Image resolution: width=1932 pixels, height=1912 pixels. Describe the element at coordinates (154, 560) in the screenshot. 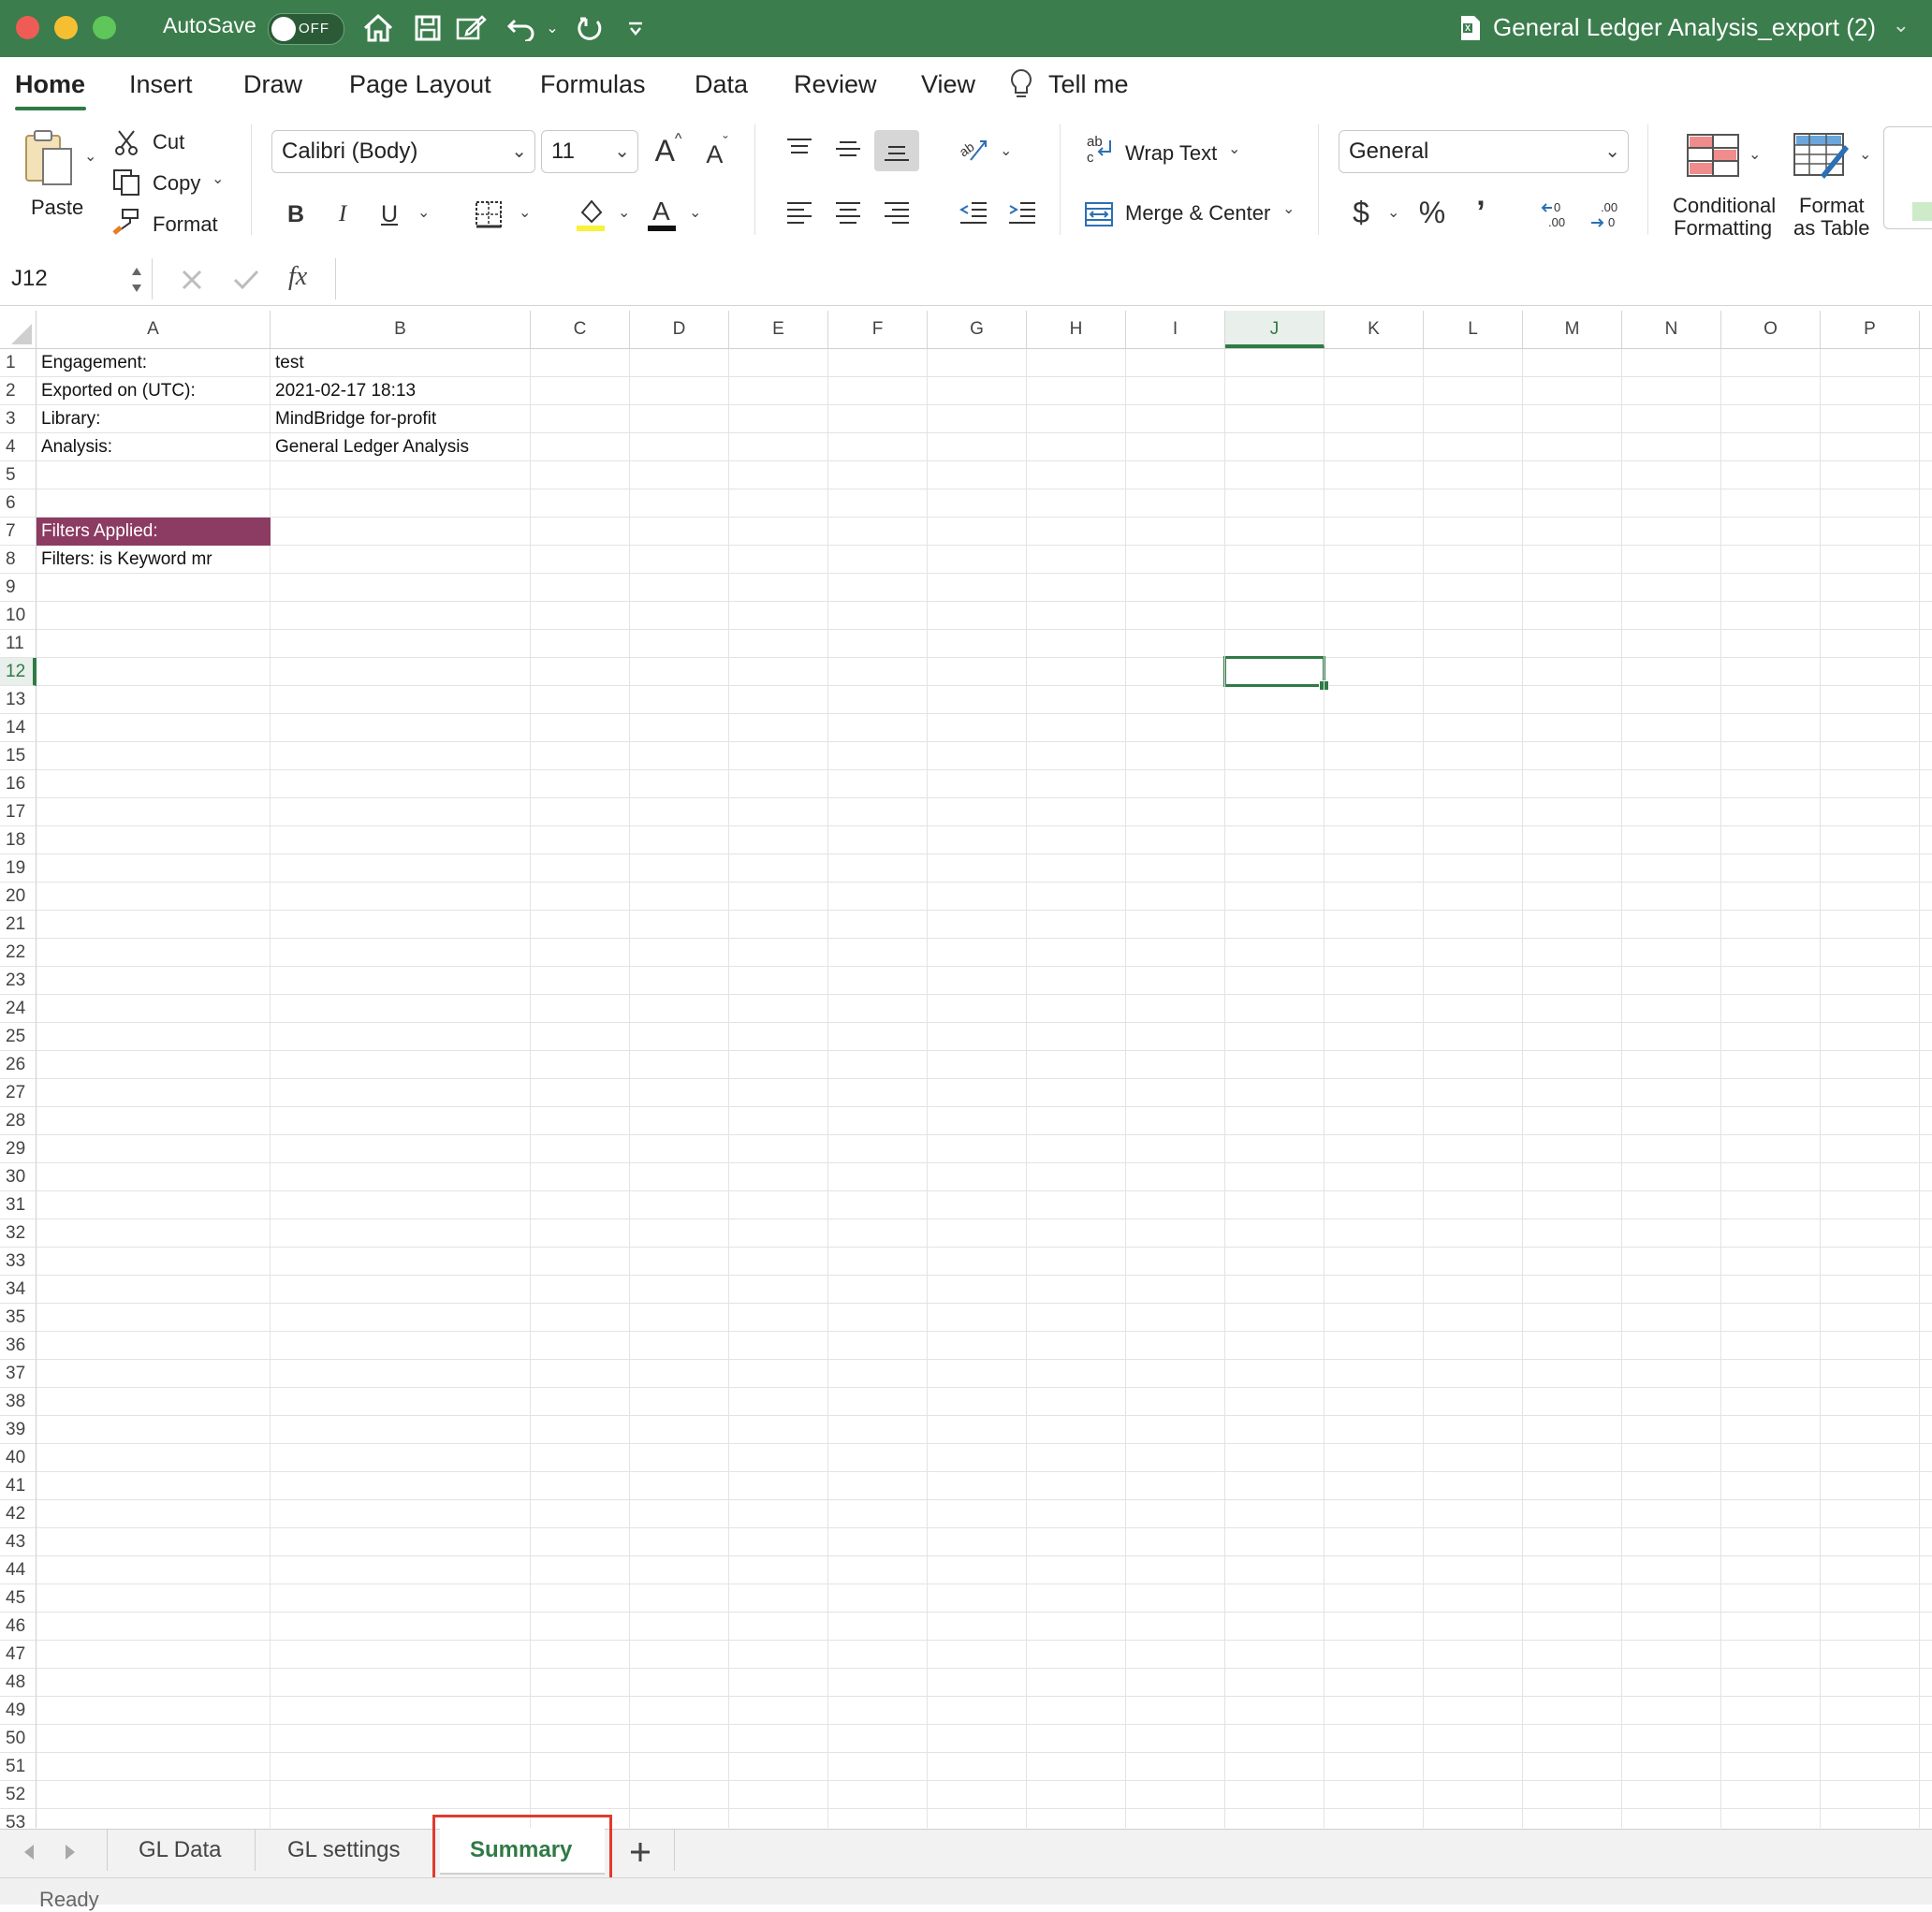

I see `cell-a8: Filters: is Keyword mr` at that location.